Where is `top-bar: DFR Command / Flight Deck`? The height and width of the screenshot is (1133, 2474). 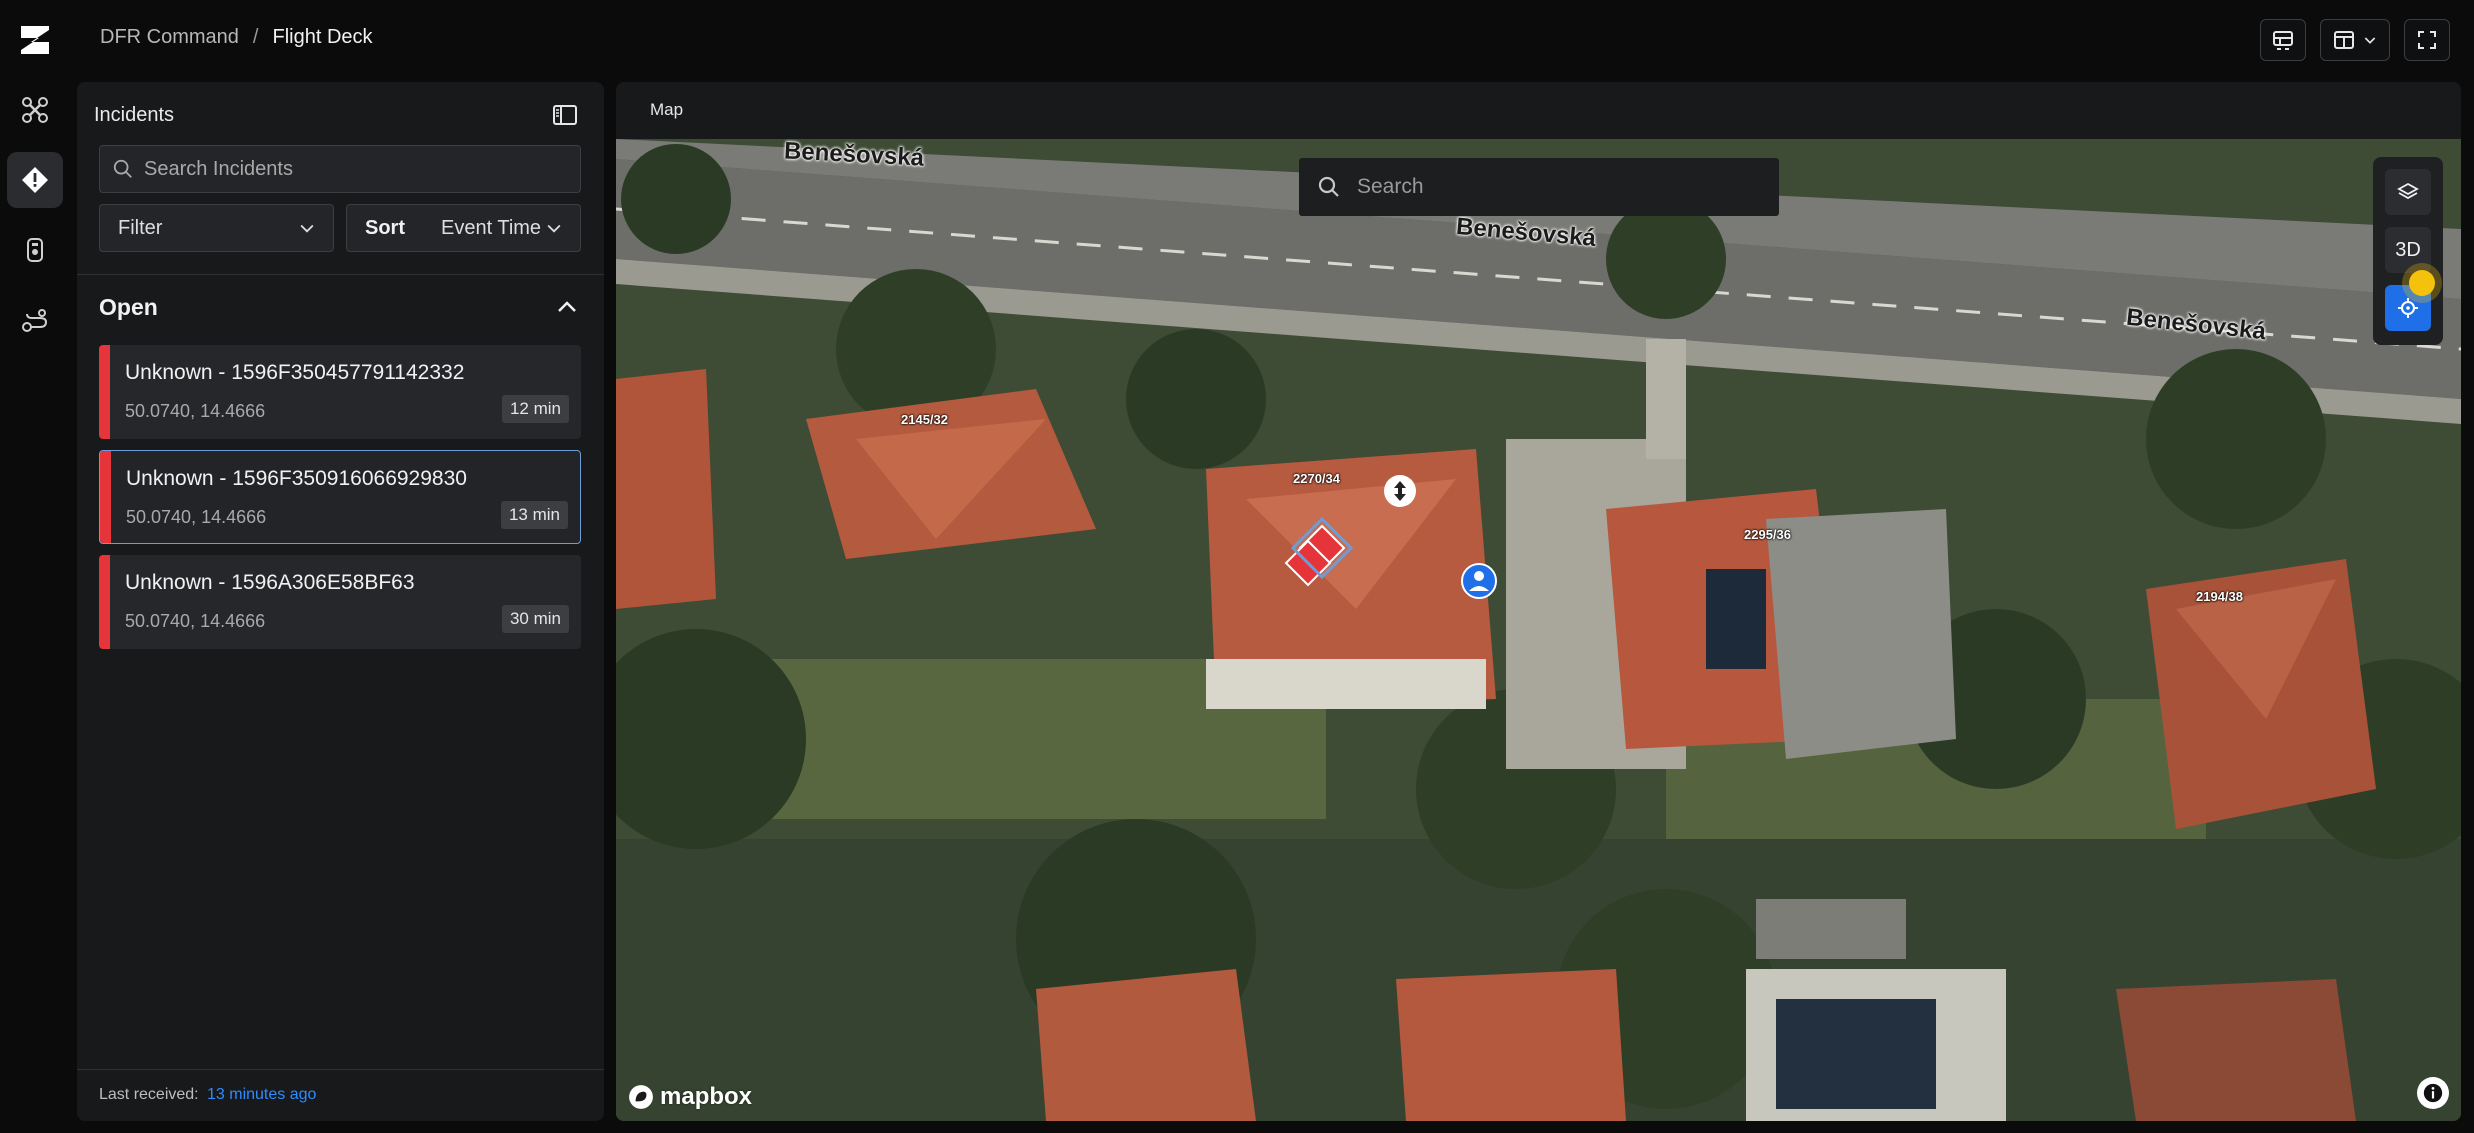 top-bar: DFR Command / Flight Deck is located at coordinates (1272, 40).